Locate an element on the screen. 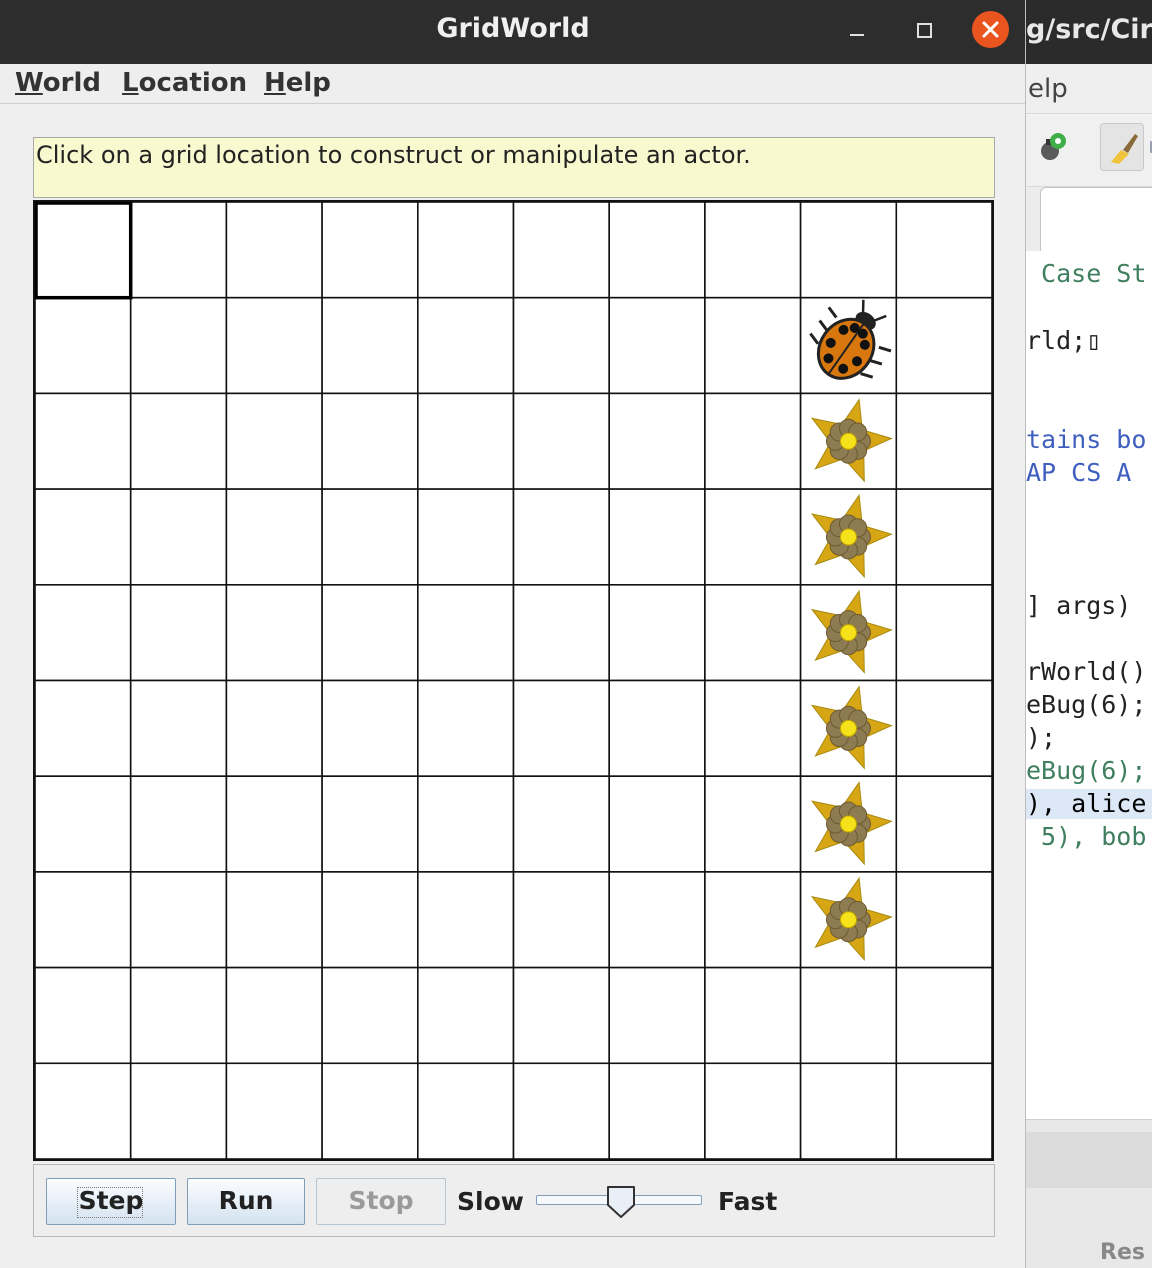 The image size is (1152, 1268). menu-help: Help is located at coordinates (297, 83).